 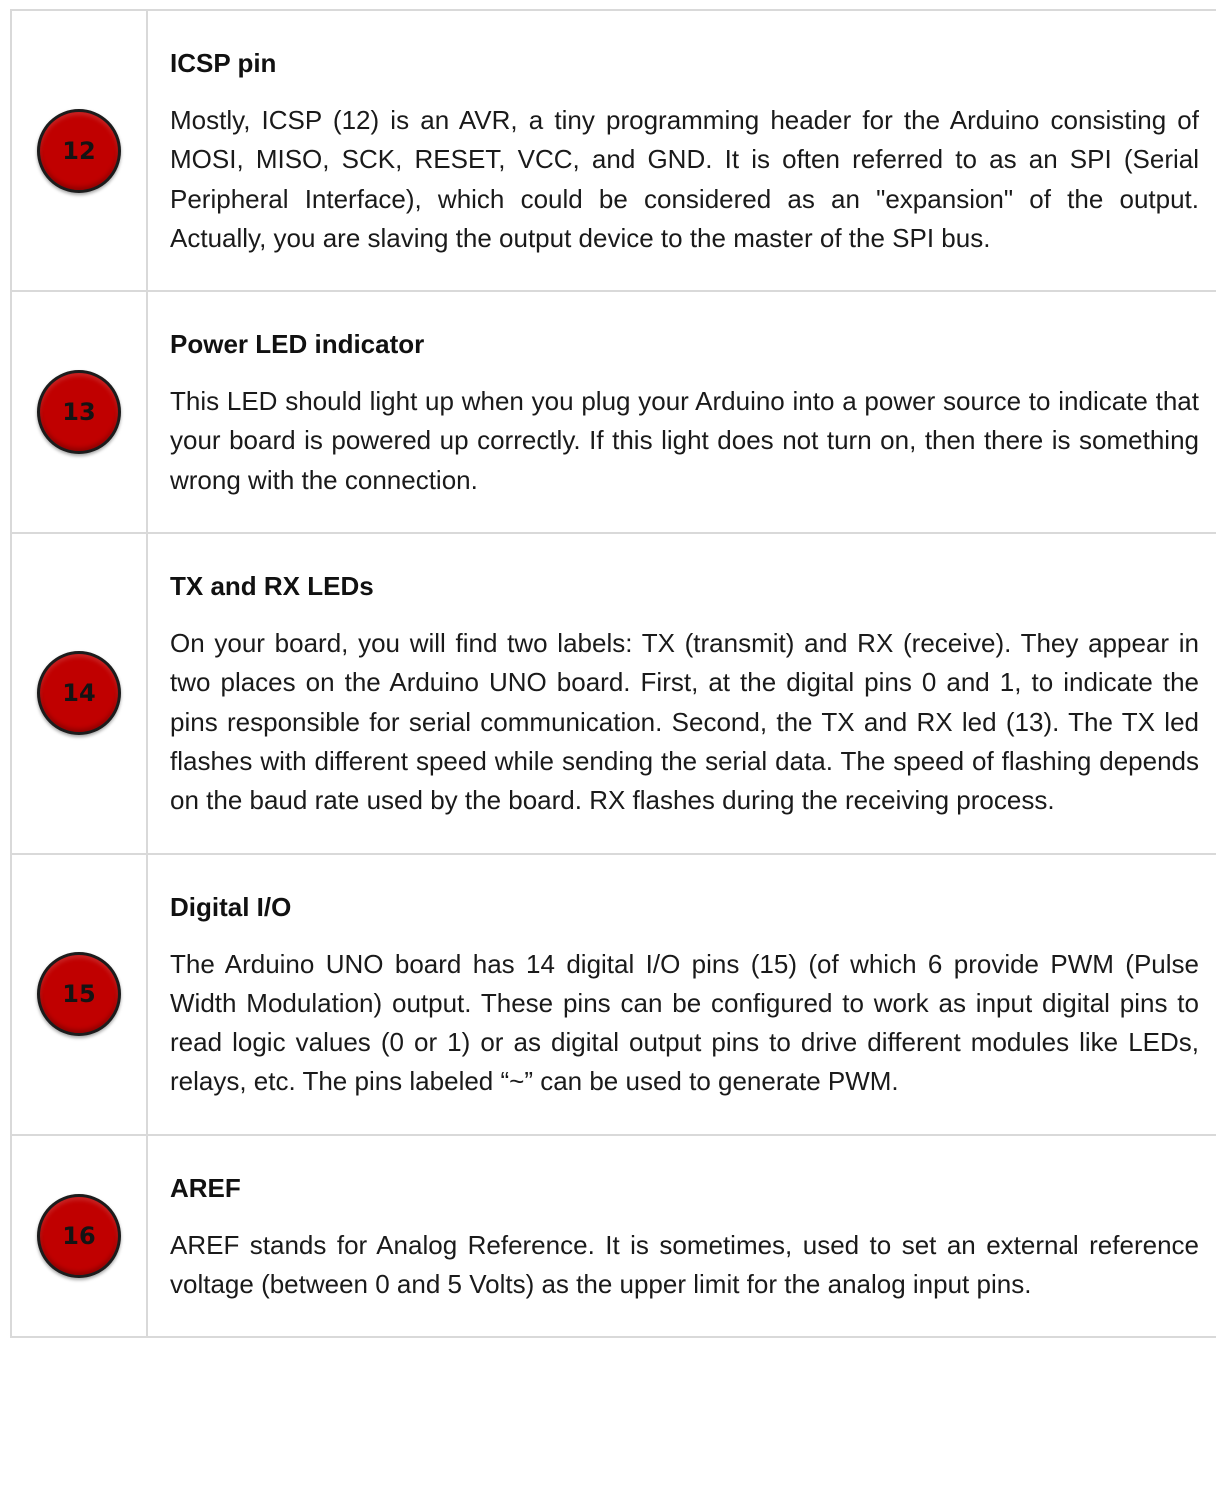 I want to click on number-badge: 13, so click(x=79, y=412).